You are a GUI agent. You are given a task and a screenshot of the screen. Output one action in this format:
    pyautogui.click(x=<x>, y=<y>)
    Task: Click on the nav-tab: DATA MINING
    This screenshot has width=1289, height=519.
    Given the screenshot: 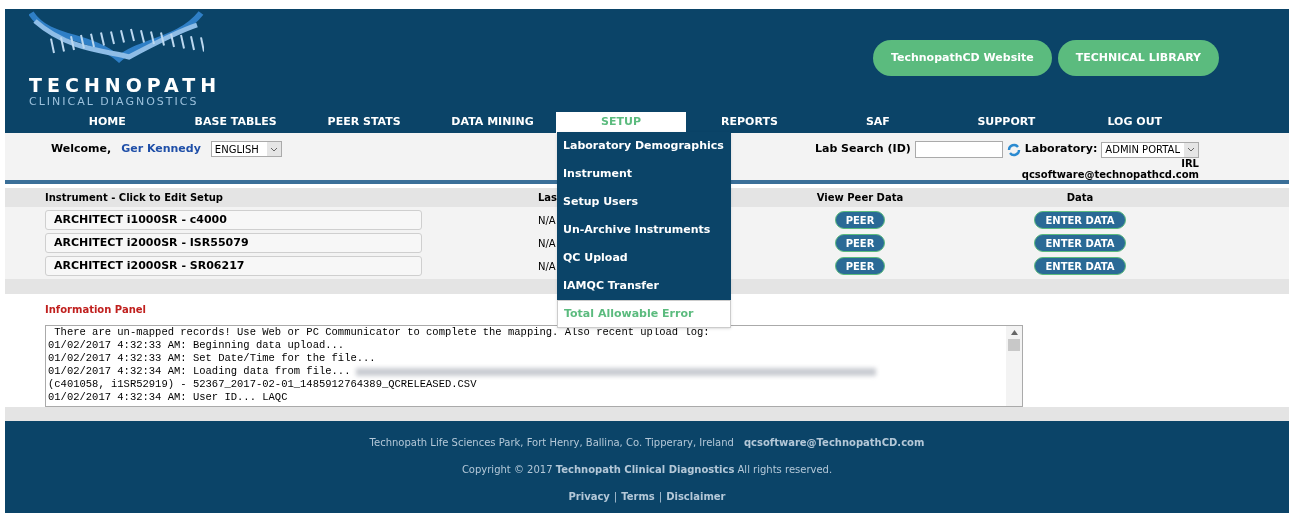 What is the action you would take?
    pyautogui.click(x=492, y=122)
    